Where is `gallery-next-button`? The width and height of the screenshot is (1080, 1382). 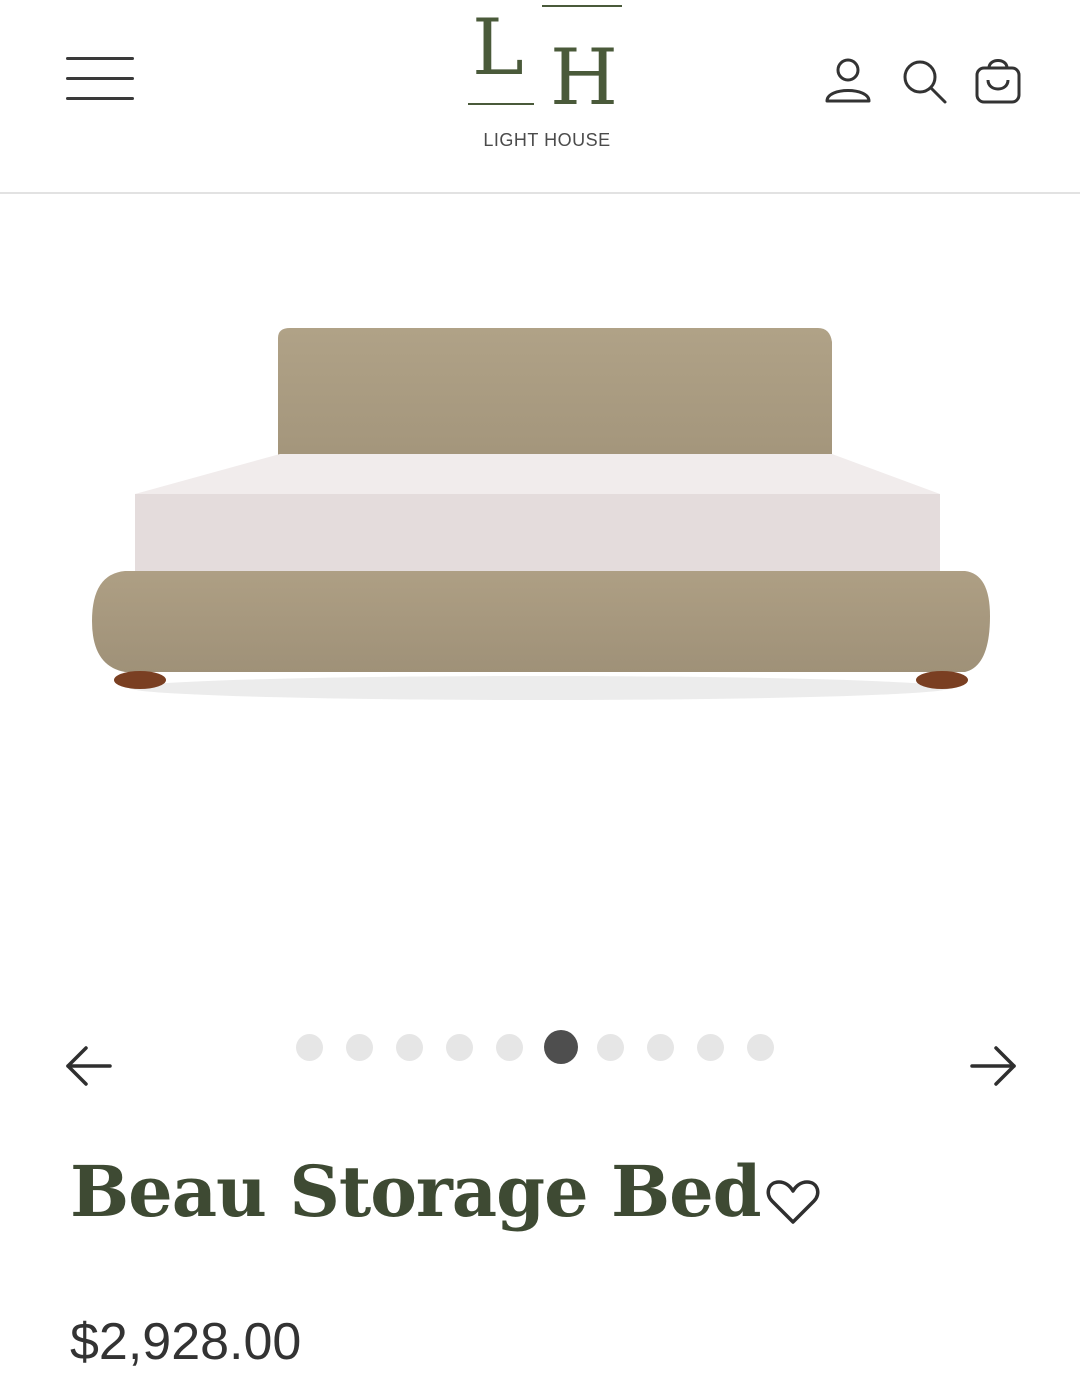 gallery-next-button is located at coordinates (994, 1065).